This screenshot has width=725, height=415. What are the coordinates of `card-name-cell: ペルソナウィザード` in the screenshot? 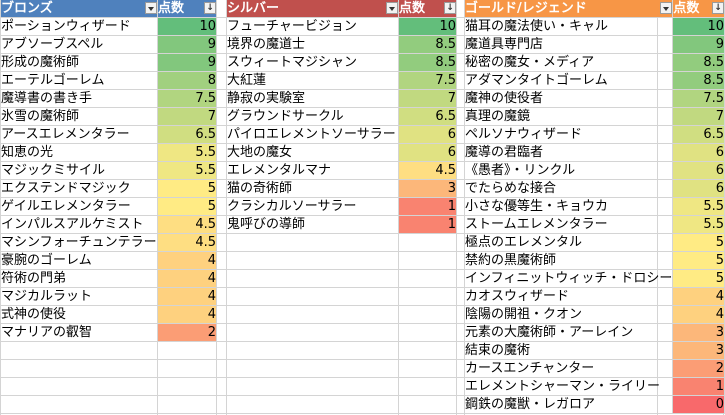 It's located at (568, 134).